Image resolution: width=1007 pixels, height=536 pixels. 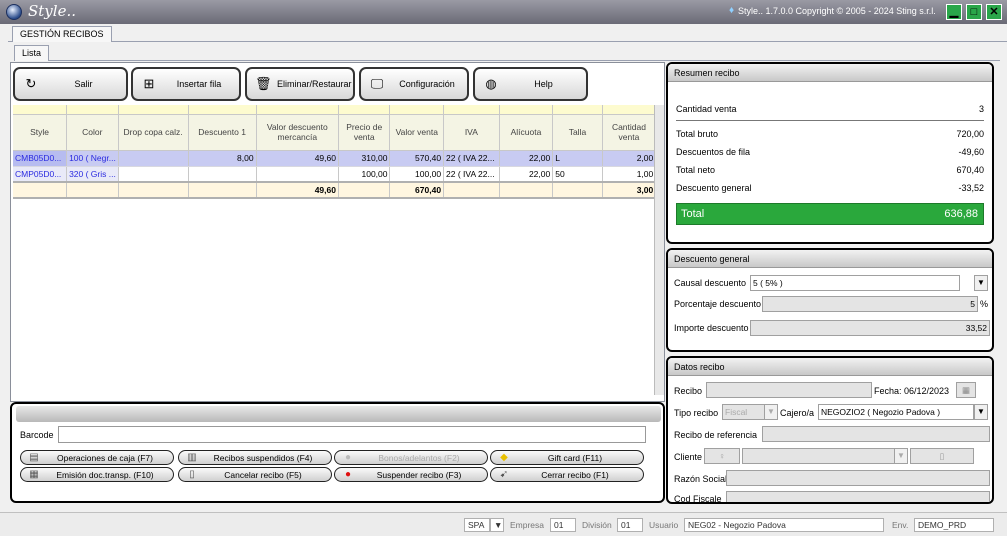 I want to click on tab-gestion-recibos: GESTIÓN RECIBOS, so click(x=62, y=34).